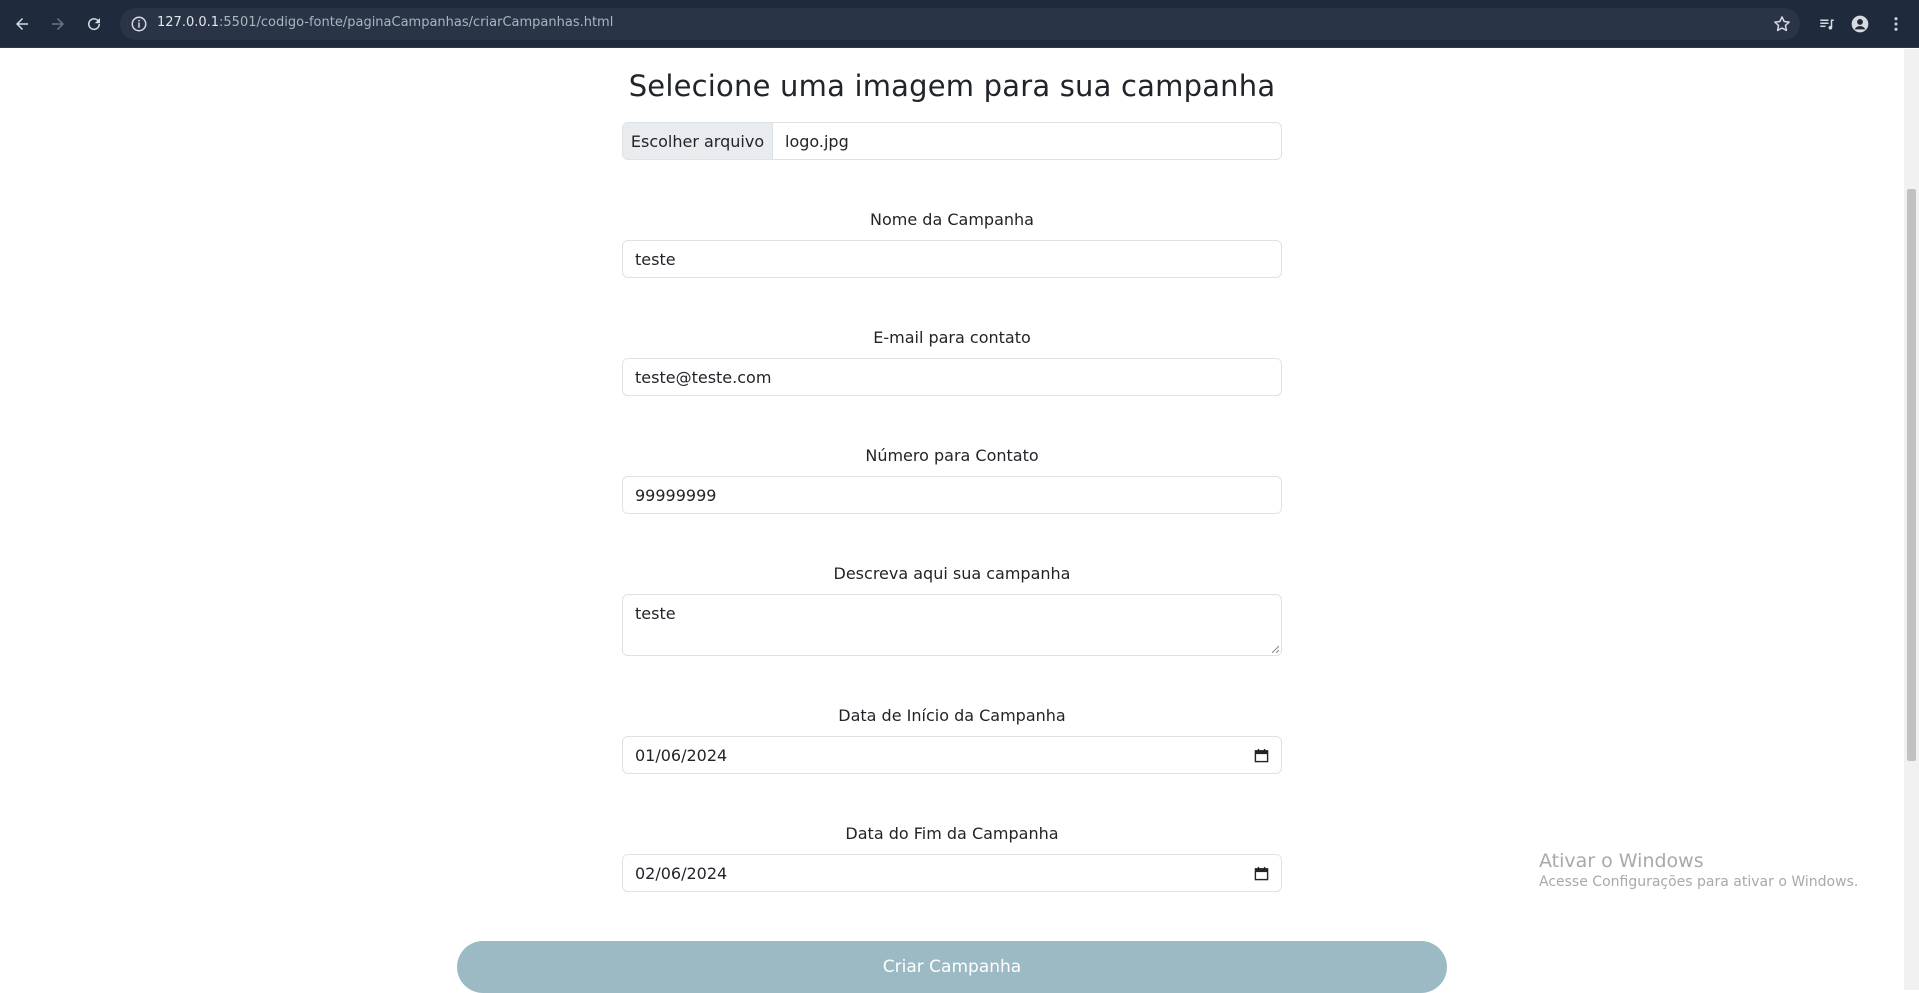  Describe the element at coordinates (1782, 24) in the screenshot. I see `bookmark-star-icon` at that location.